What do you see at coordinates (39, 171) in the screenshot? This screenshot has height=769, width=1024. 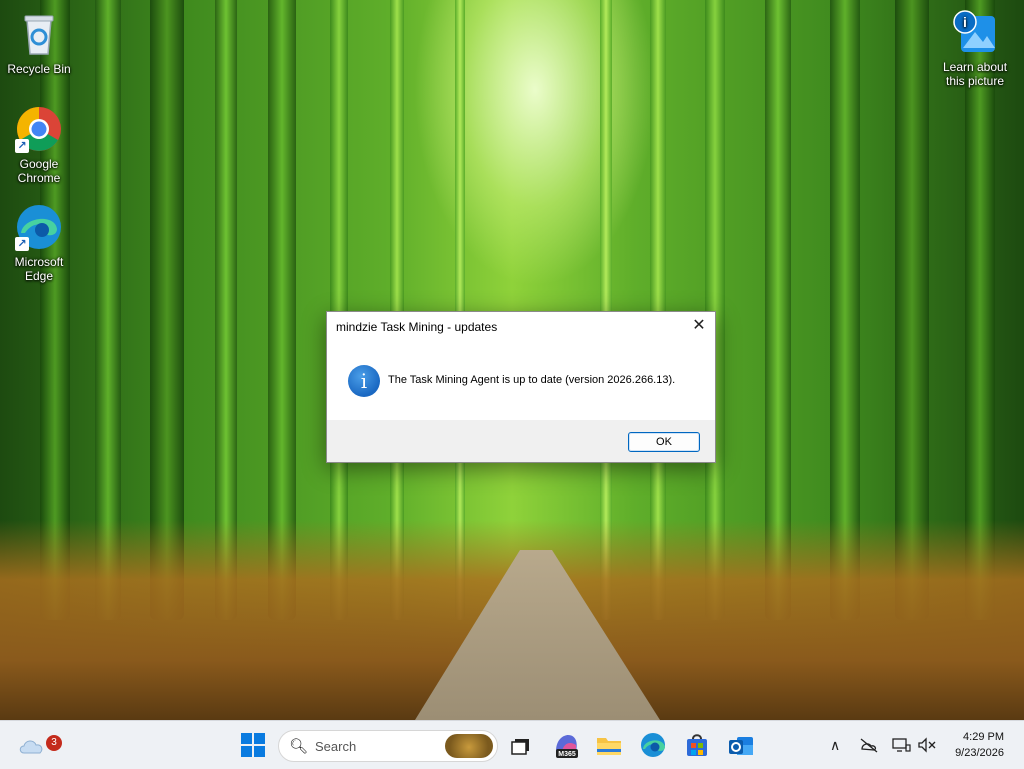 I see `desktop-icon-label: Google Chrome` at bounding box center [39, 171].